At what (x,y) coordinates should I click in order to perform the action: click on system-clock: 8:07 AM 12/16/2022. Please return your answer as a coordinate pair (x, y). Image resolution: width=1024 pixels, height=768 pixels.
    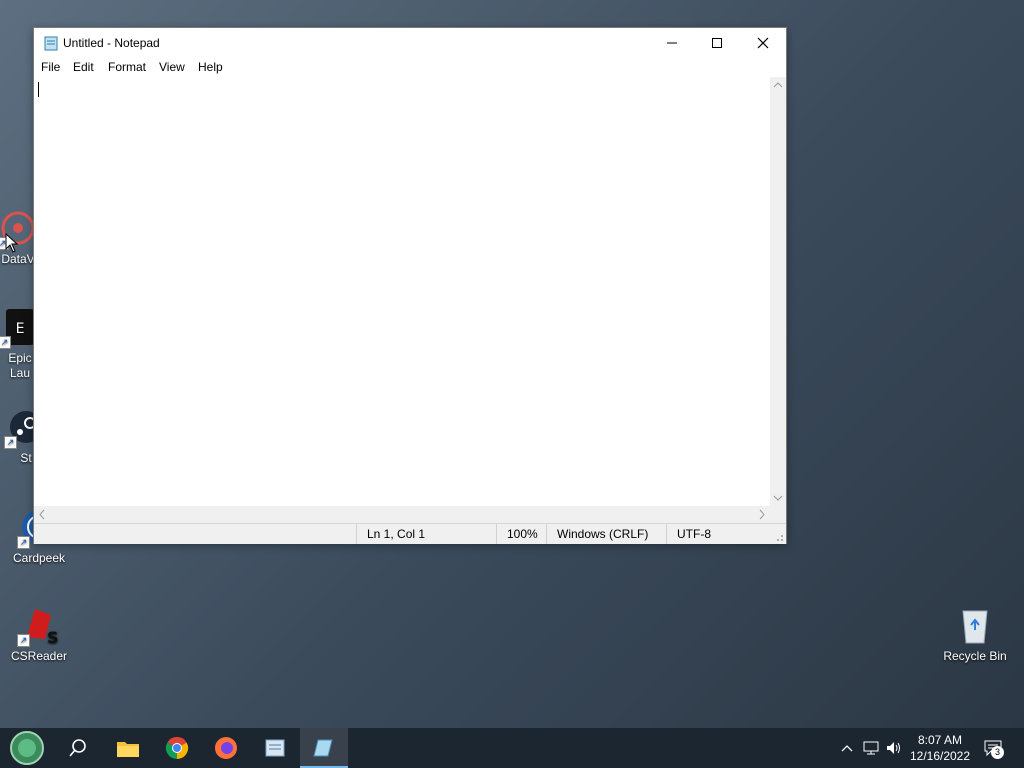
    Looking at the image, I should click on (940, 748).